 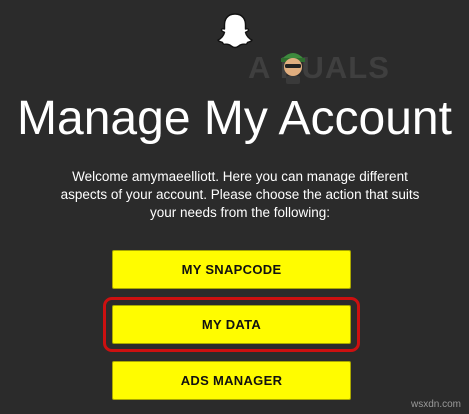 I want to click on appuals-mascot-icon, so click(x=293, y=68).